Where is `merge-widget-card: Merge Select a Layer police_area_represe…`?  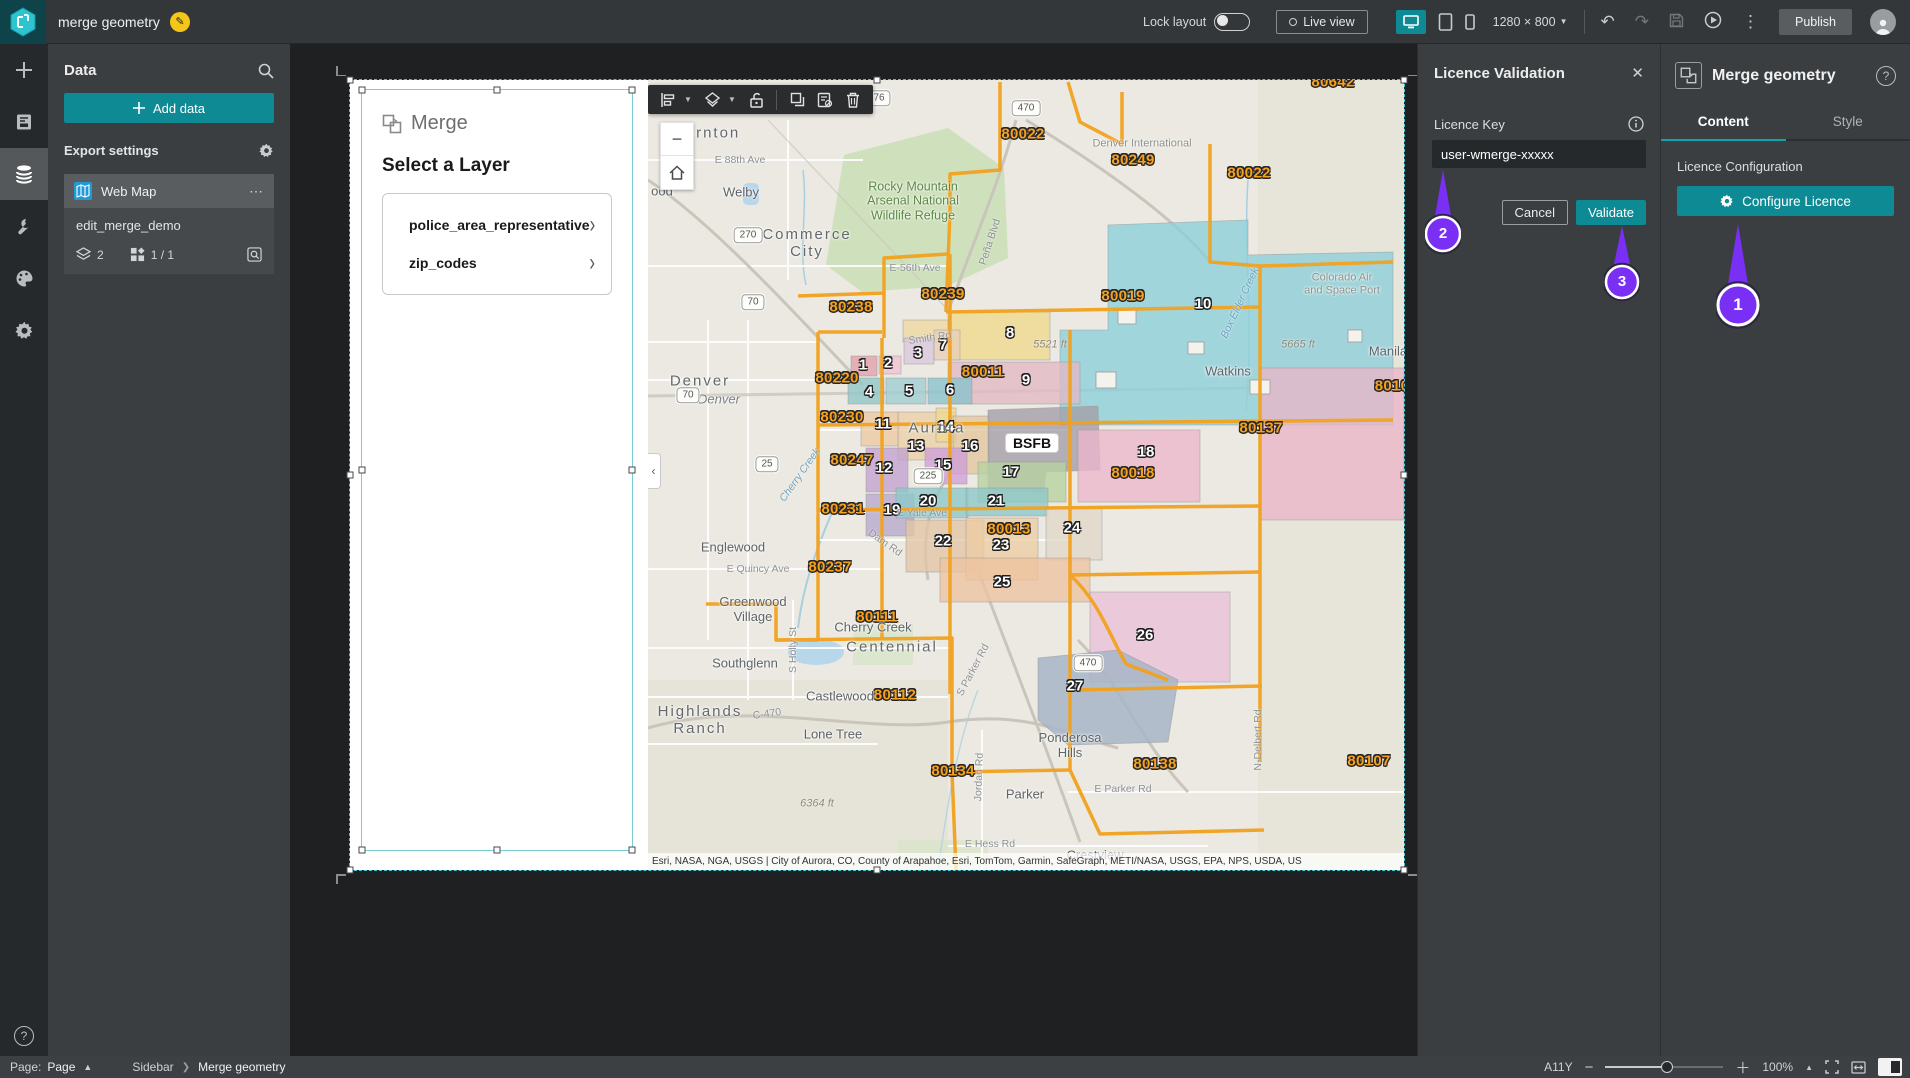 merge-widget-card: Merge Select a Layer police_area_represe… is located at coordinates (497, 470).